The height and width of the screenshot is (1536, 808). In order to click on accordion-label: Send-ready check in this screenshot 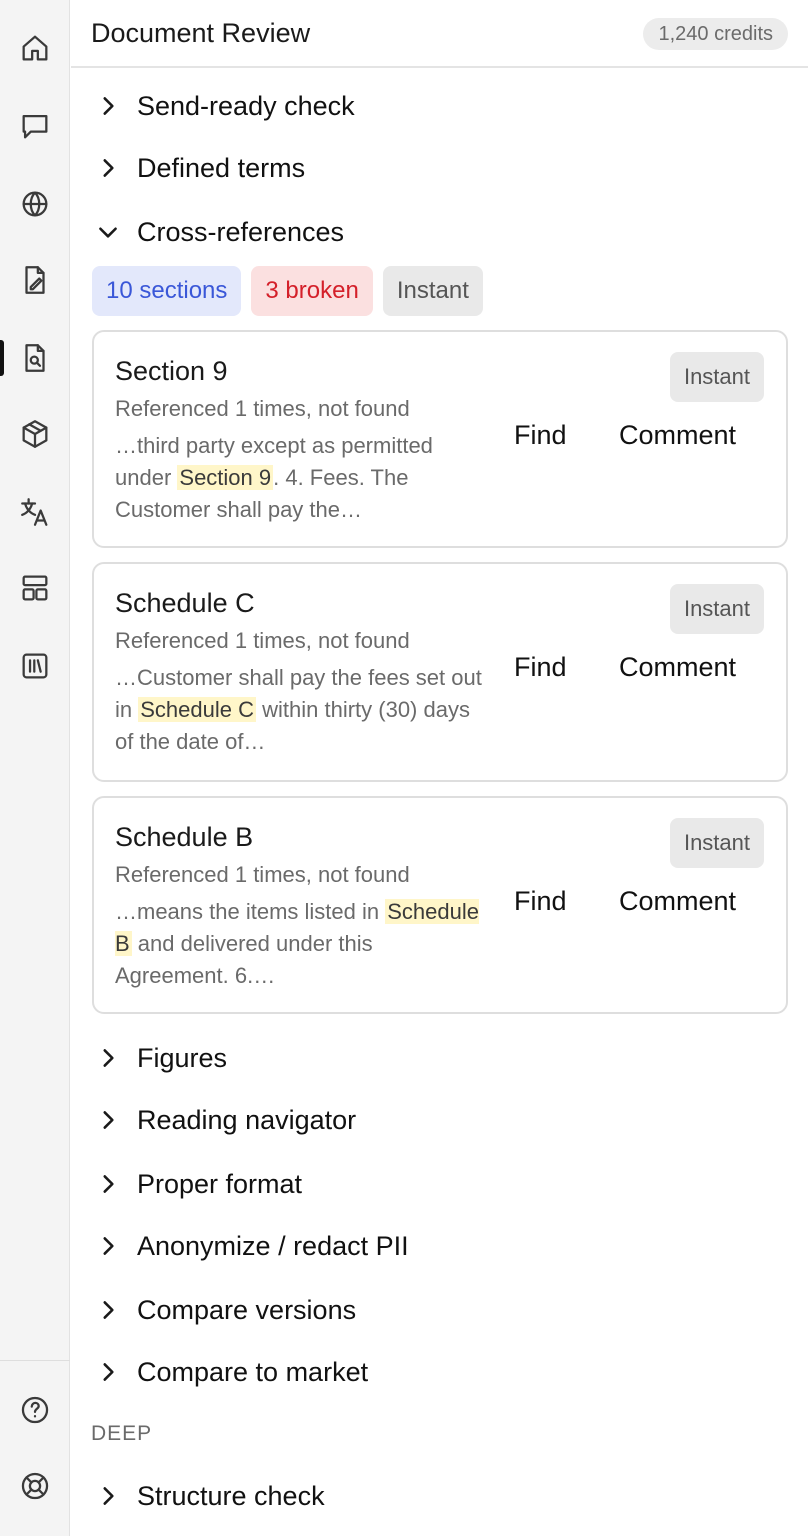, I will do `click(246, 105)`.